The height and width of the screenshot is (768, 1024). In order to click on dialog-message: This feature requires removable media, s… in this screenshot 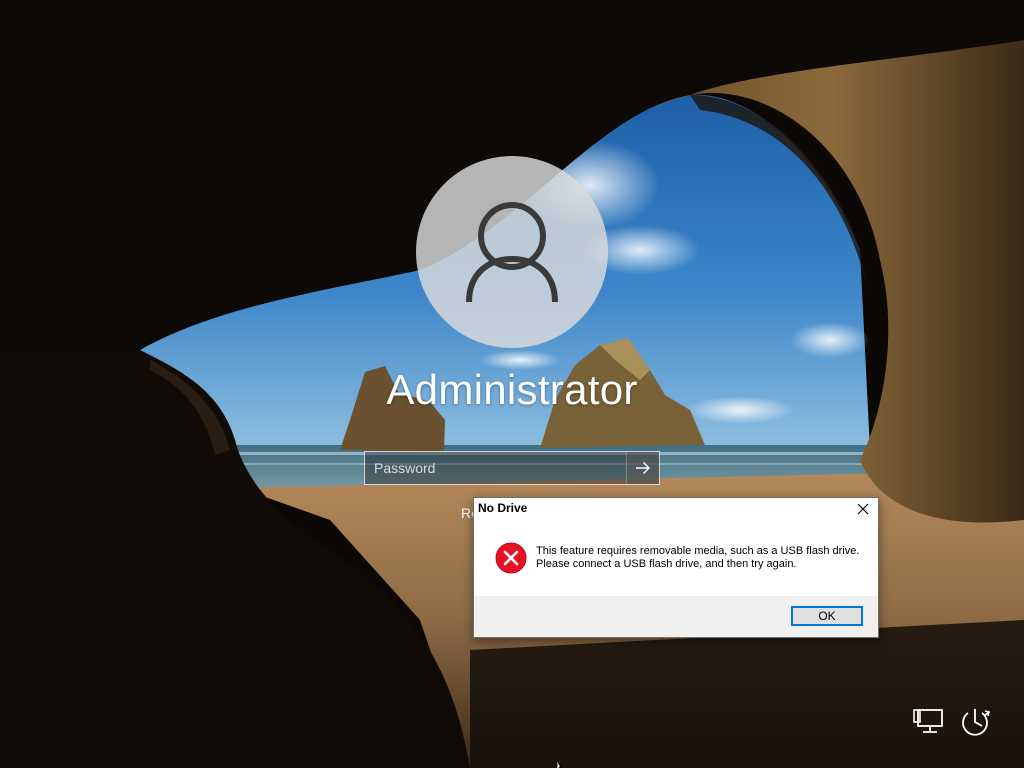, I will do `click(701, 558)`.